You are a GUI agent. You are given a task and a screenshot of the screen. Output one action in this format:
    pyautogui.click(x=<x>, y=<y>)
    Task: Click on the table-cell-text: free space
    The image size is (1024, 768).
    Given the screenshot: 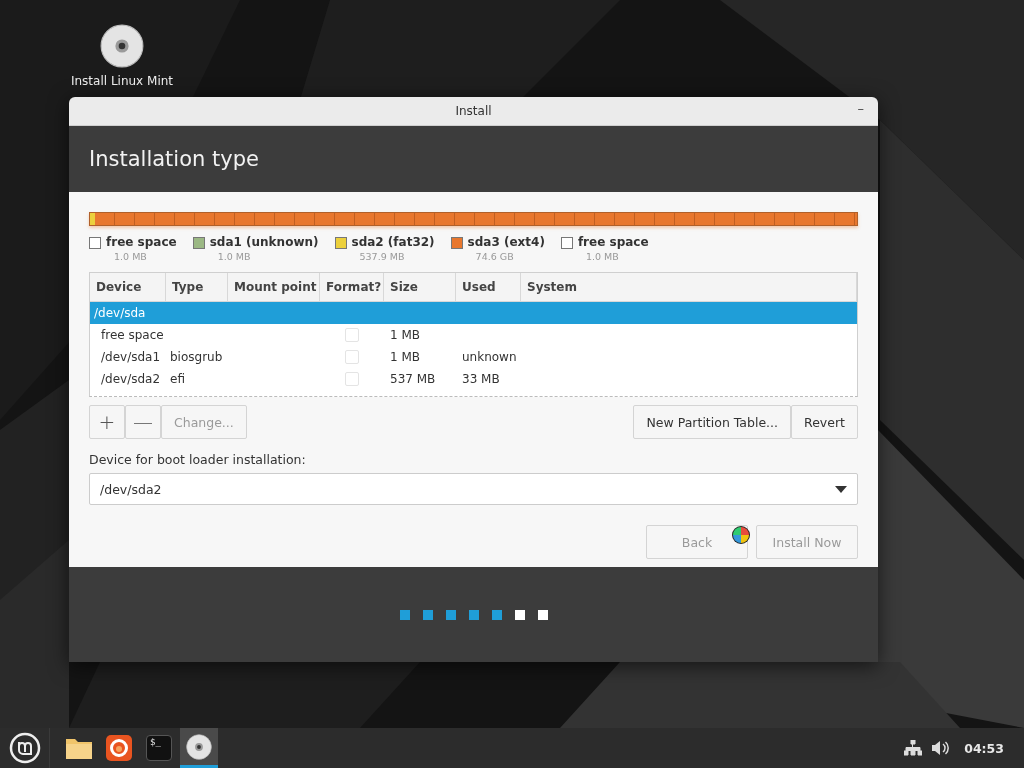 What is the action you would take?
    pyautogui.click(x=132, y=335)
    